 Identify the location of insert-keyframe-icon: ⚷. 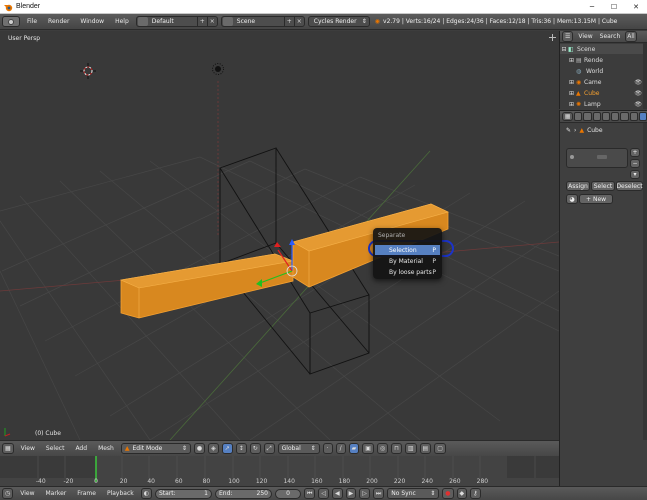
(475, 493).